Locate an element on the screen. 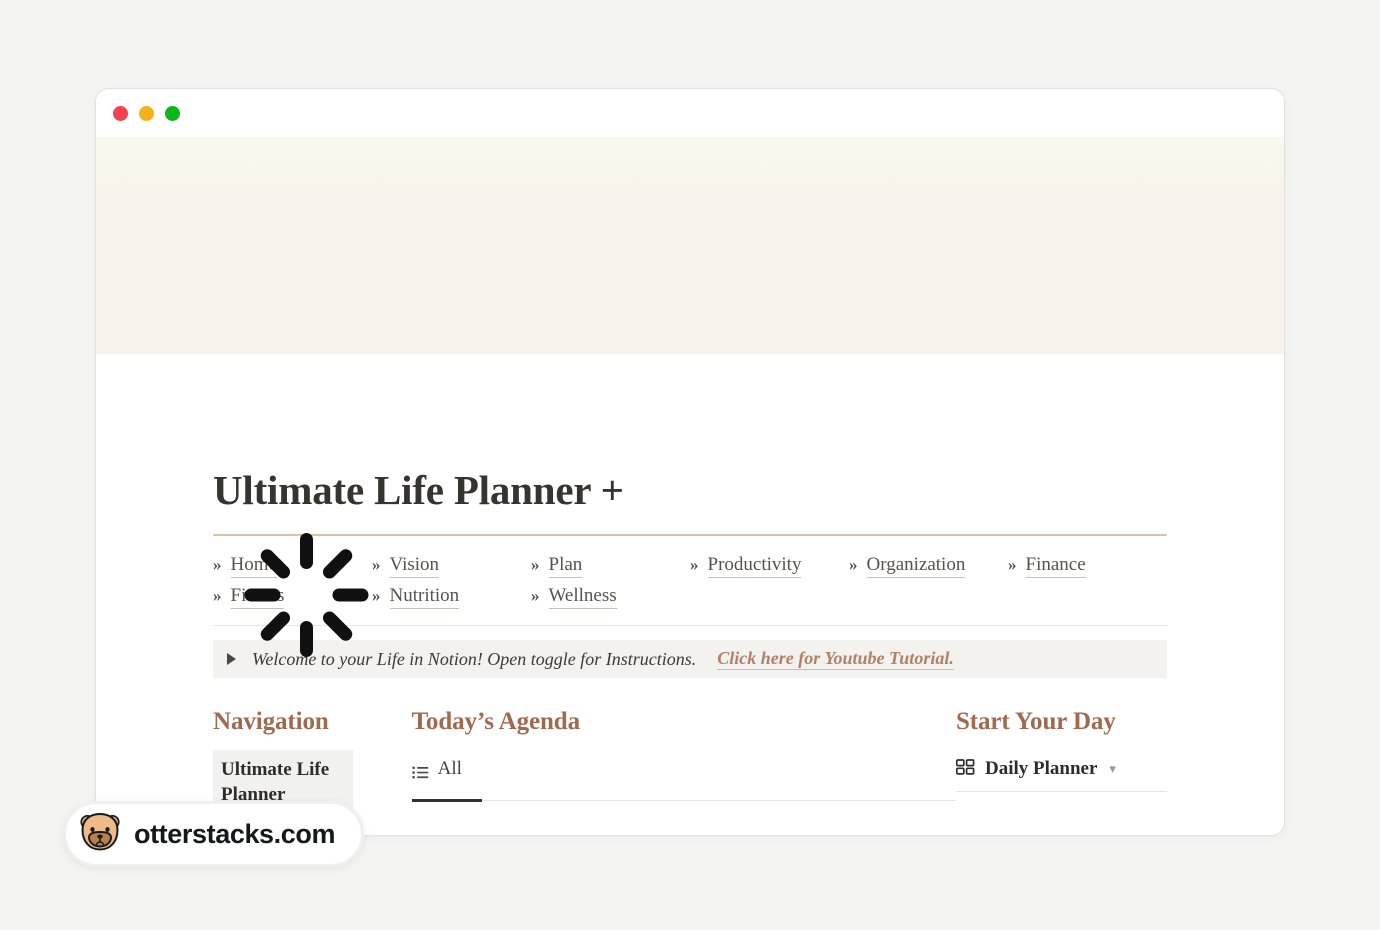 The width and height of the screenshot is (1380, 930). page-title: Ultimate Life Planner + is located at coordinates (418, 490).